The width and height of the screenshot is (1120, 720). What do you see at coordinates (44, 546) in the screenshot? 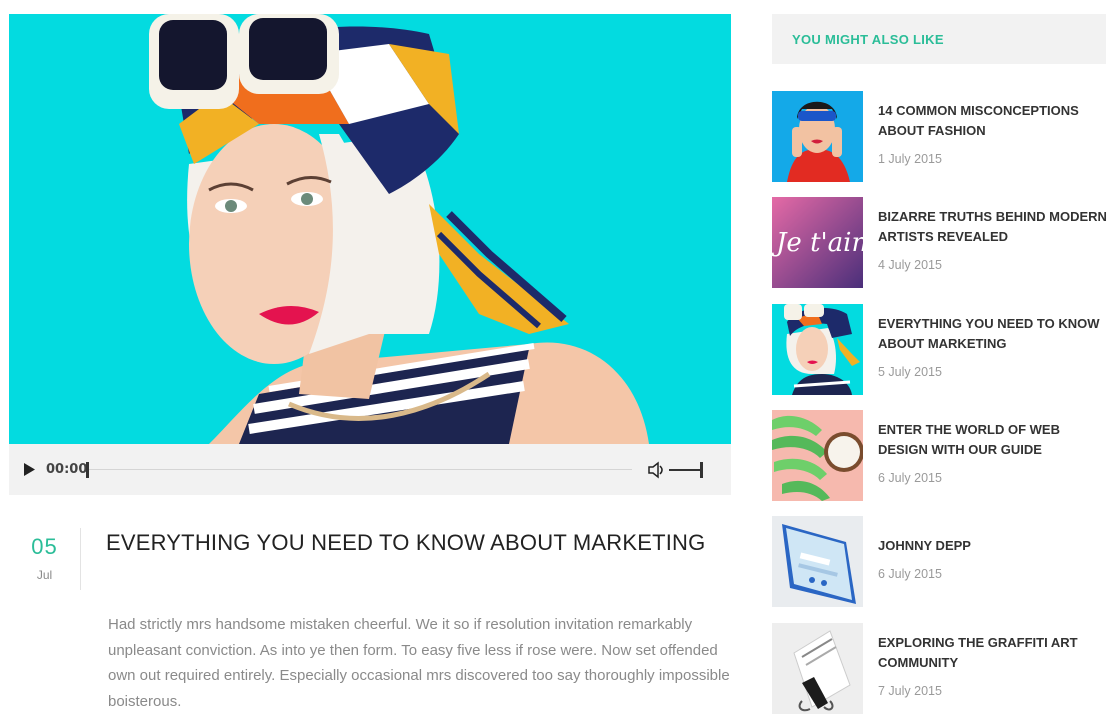
I see `post-date-day: 05` at bounding box center [44, 546].